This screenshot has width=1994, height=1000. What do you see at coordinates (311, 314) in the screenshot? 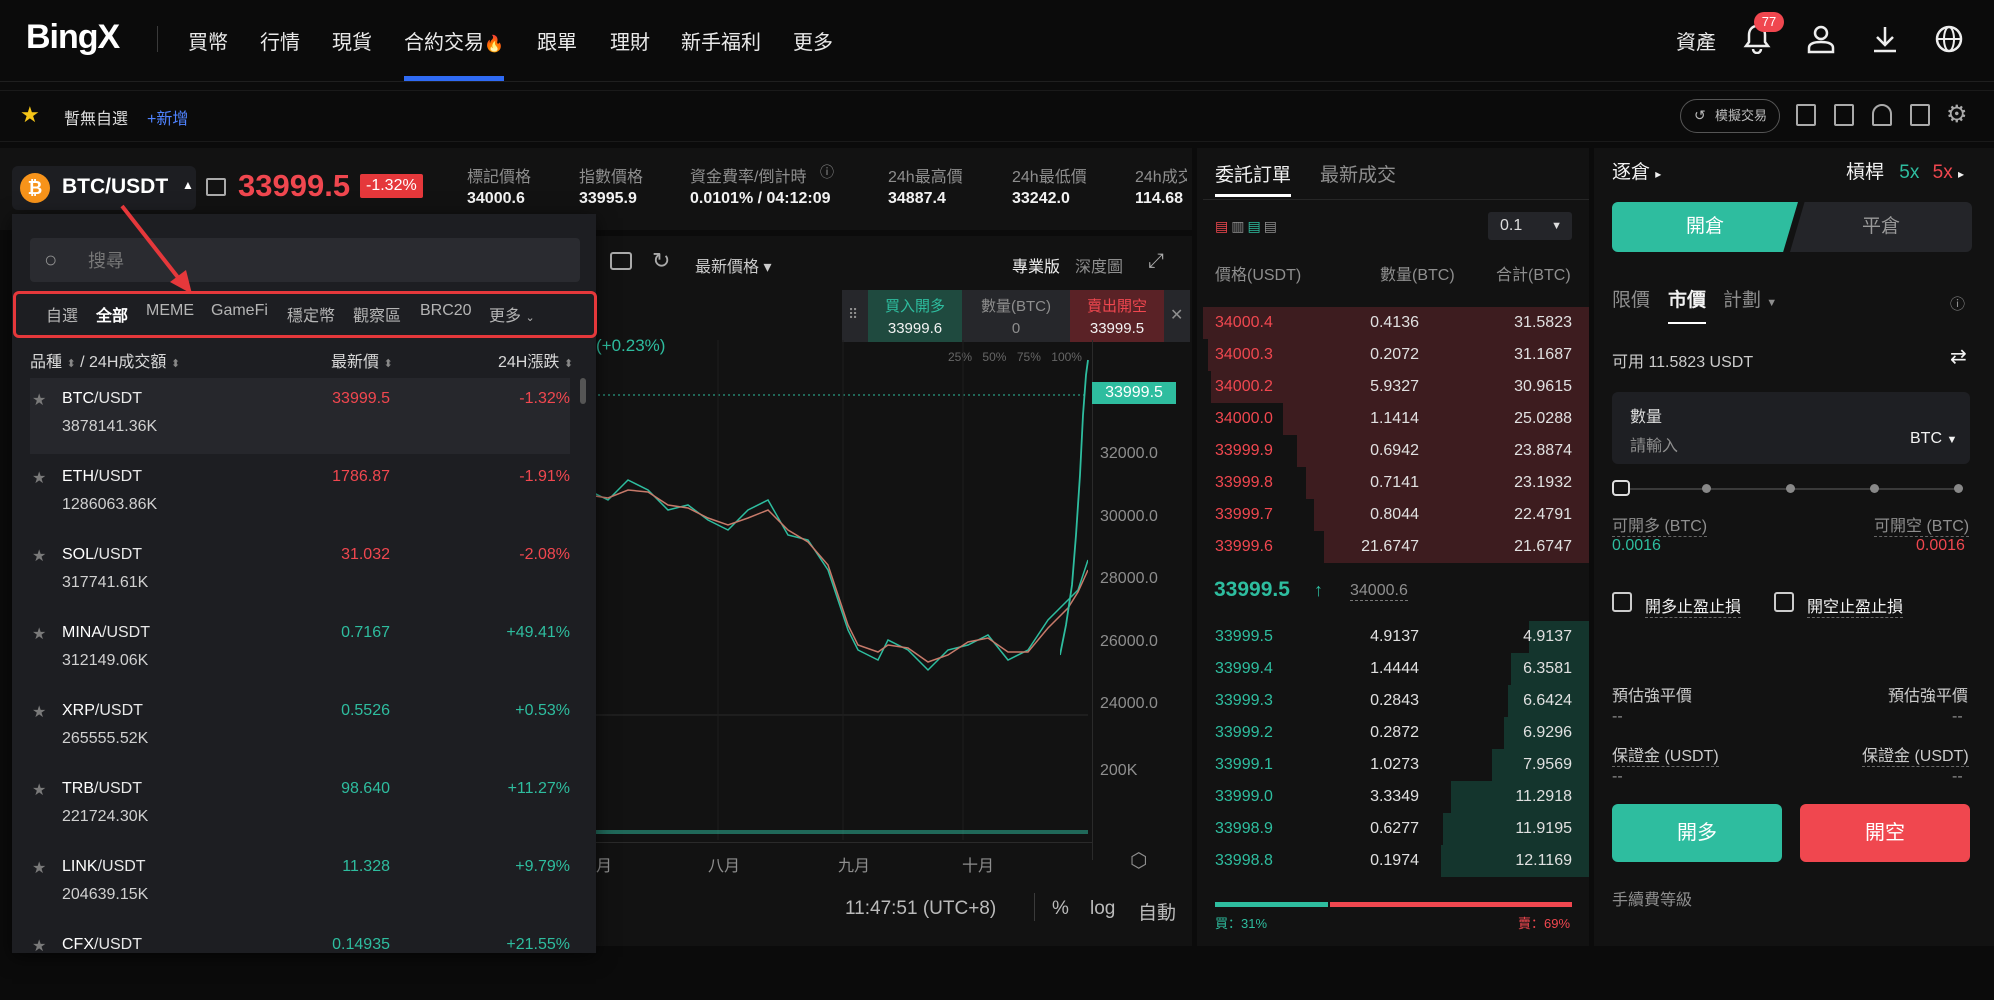
I see `filter-stablecoin: 穩定幣` at bounding box center [311, 314].